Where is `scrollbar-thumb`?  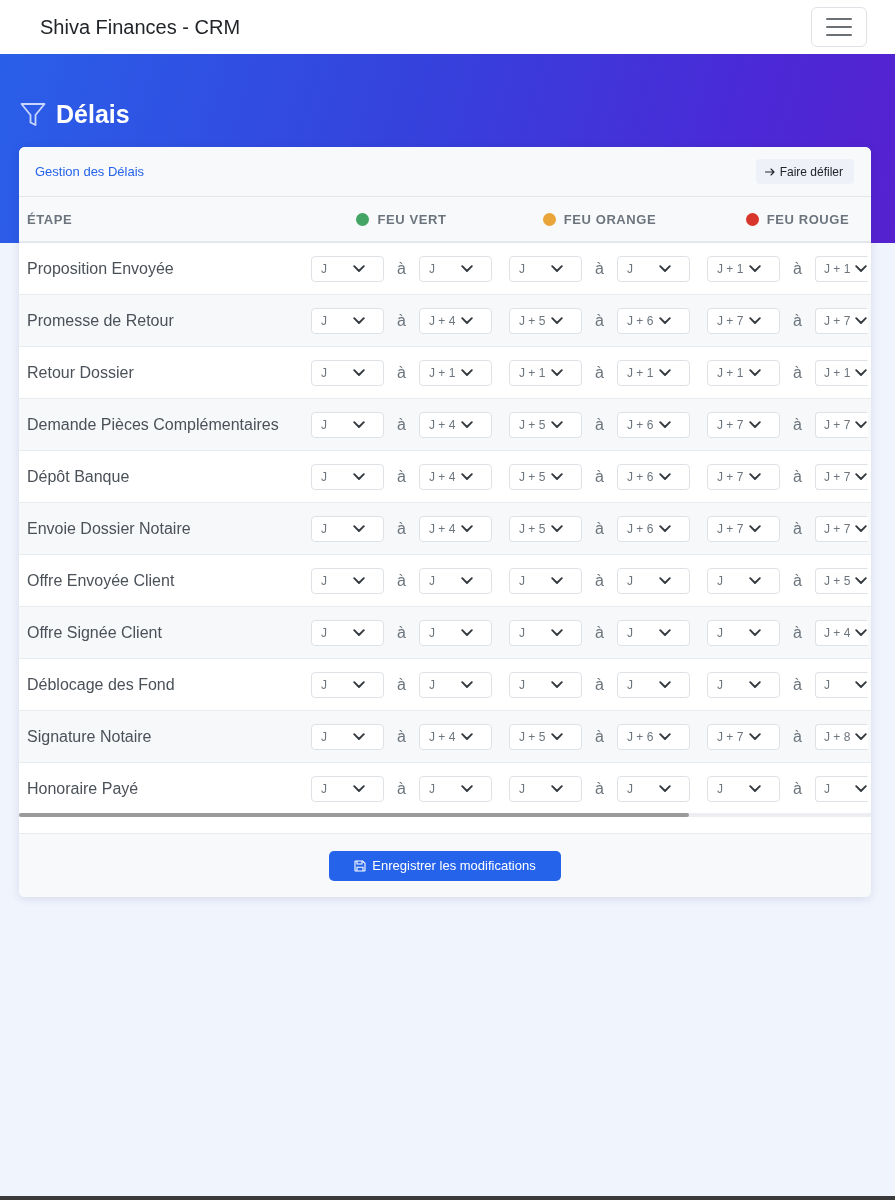 scrollbar-thumb is located at coordinates (354, 815).